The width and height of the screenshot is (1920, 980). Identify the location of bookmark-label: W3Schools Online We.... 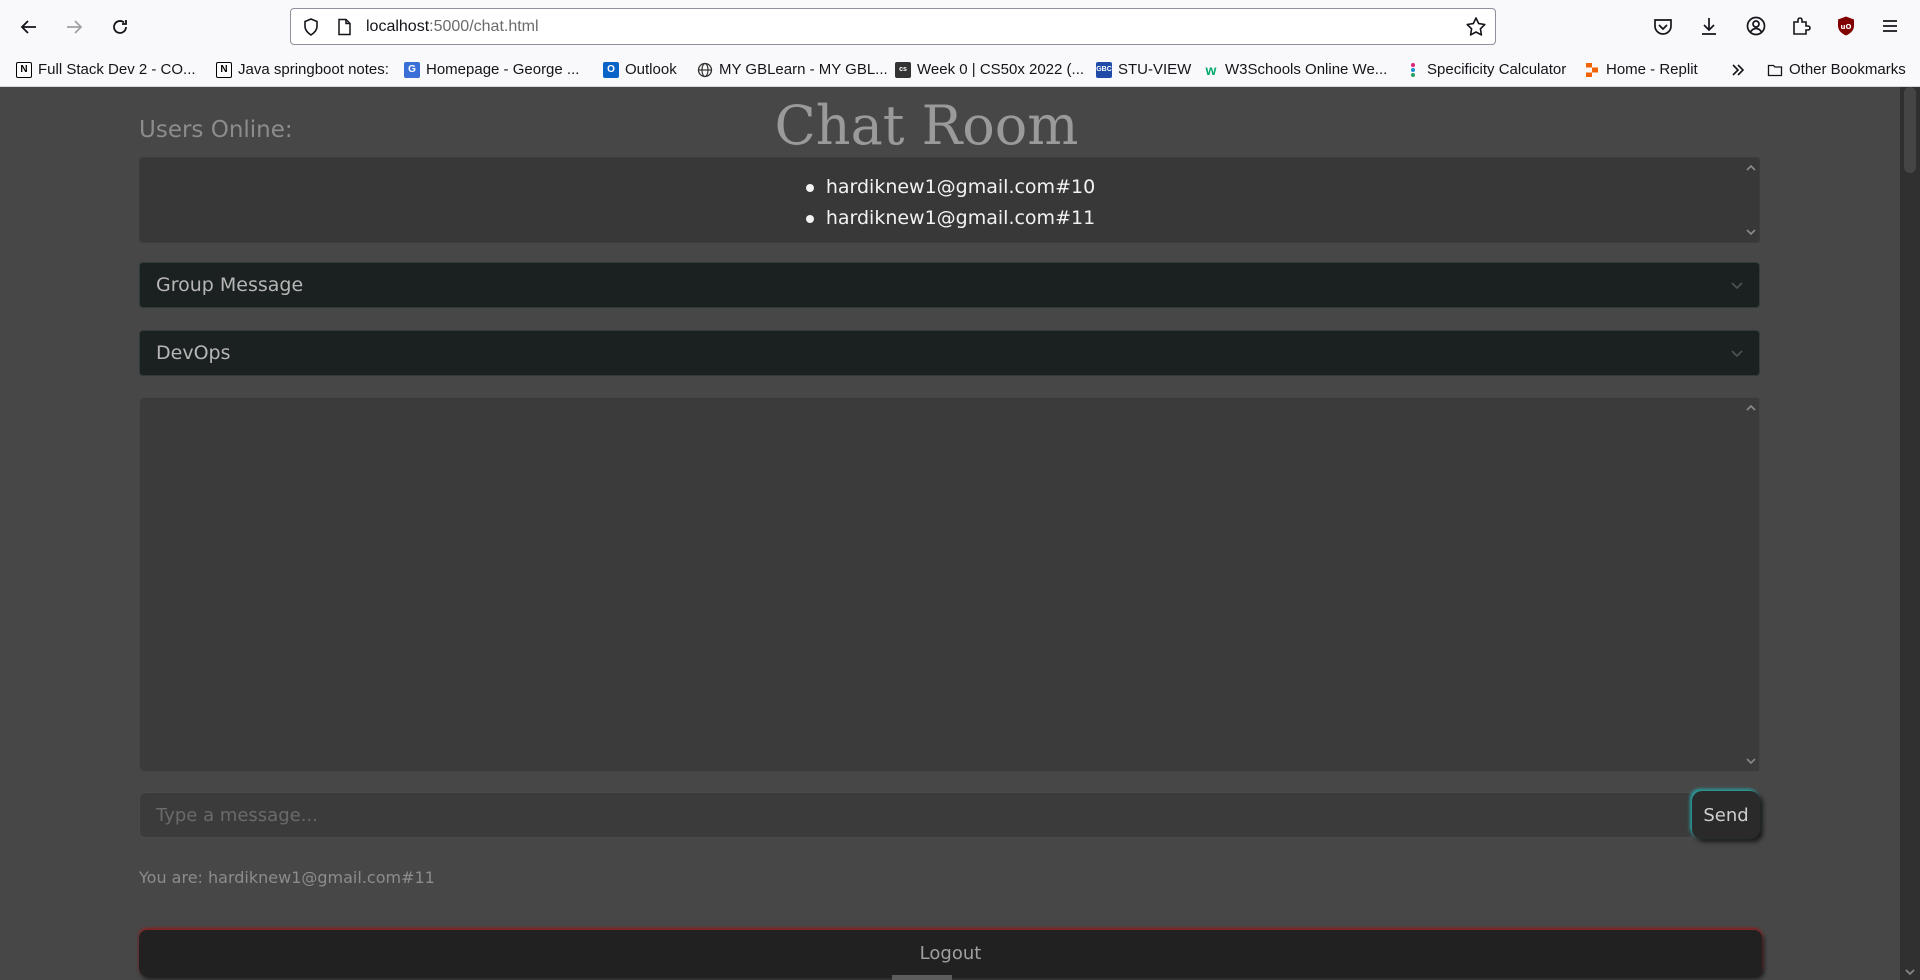
(1306, 69).